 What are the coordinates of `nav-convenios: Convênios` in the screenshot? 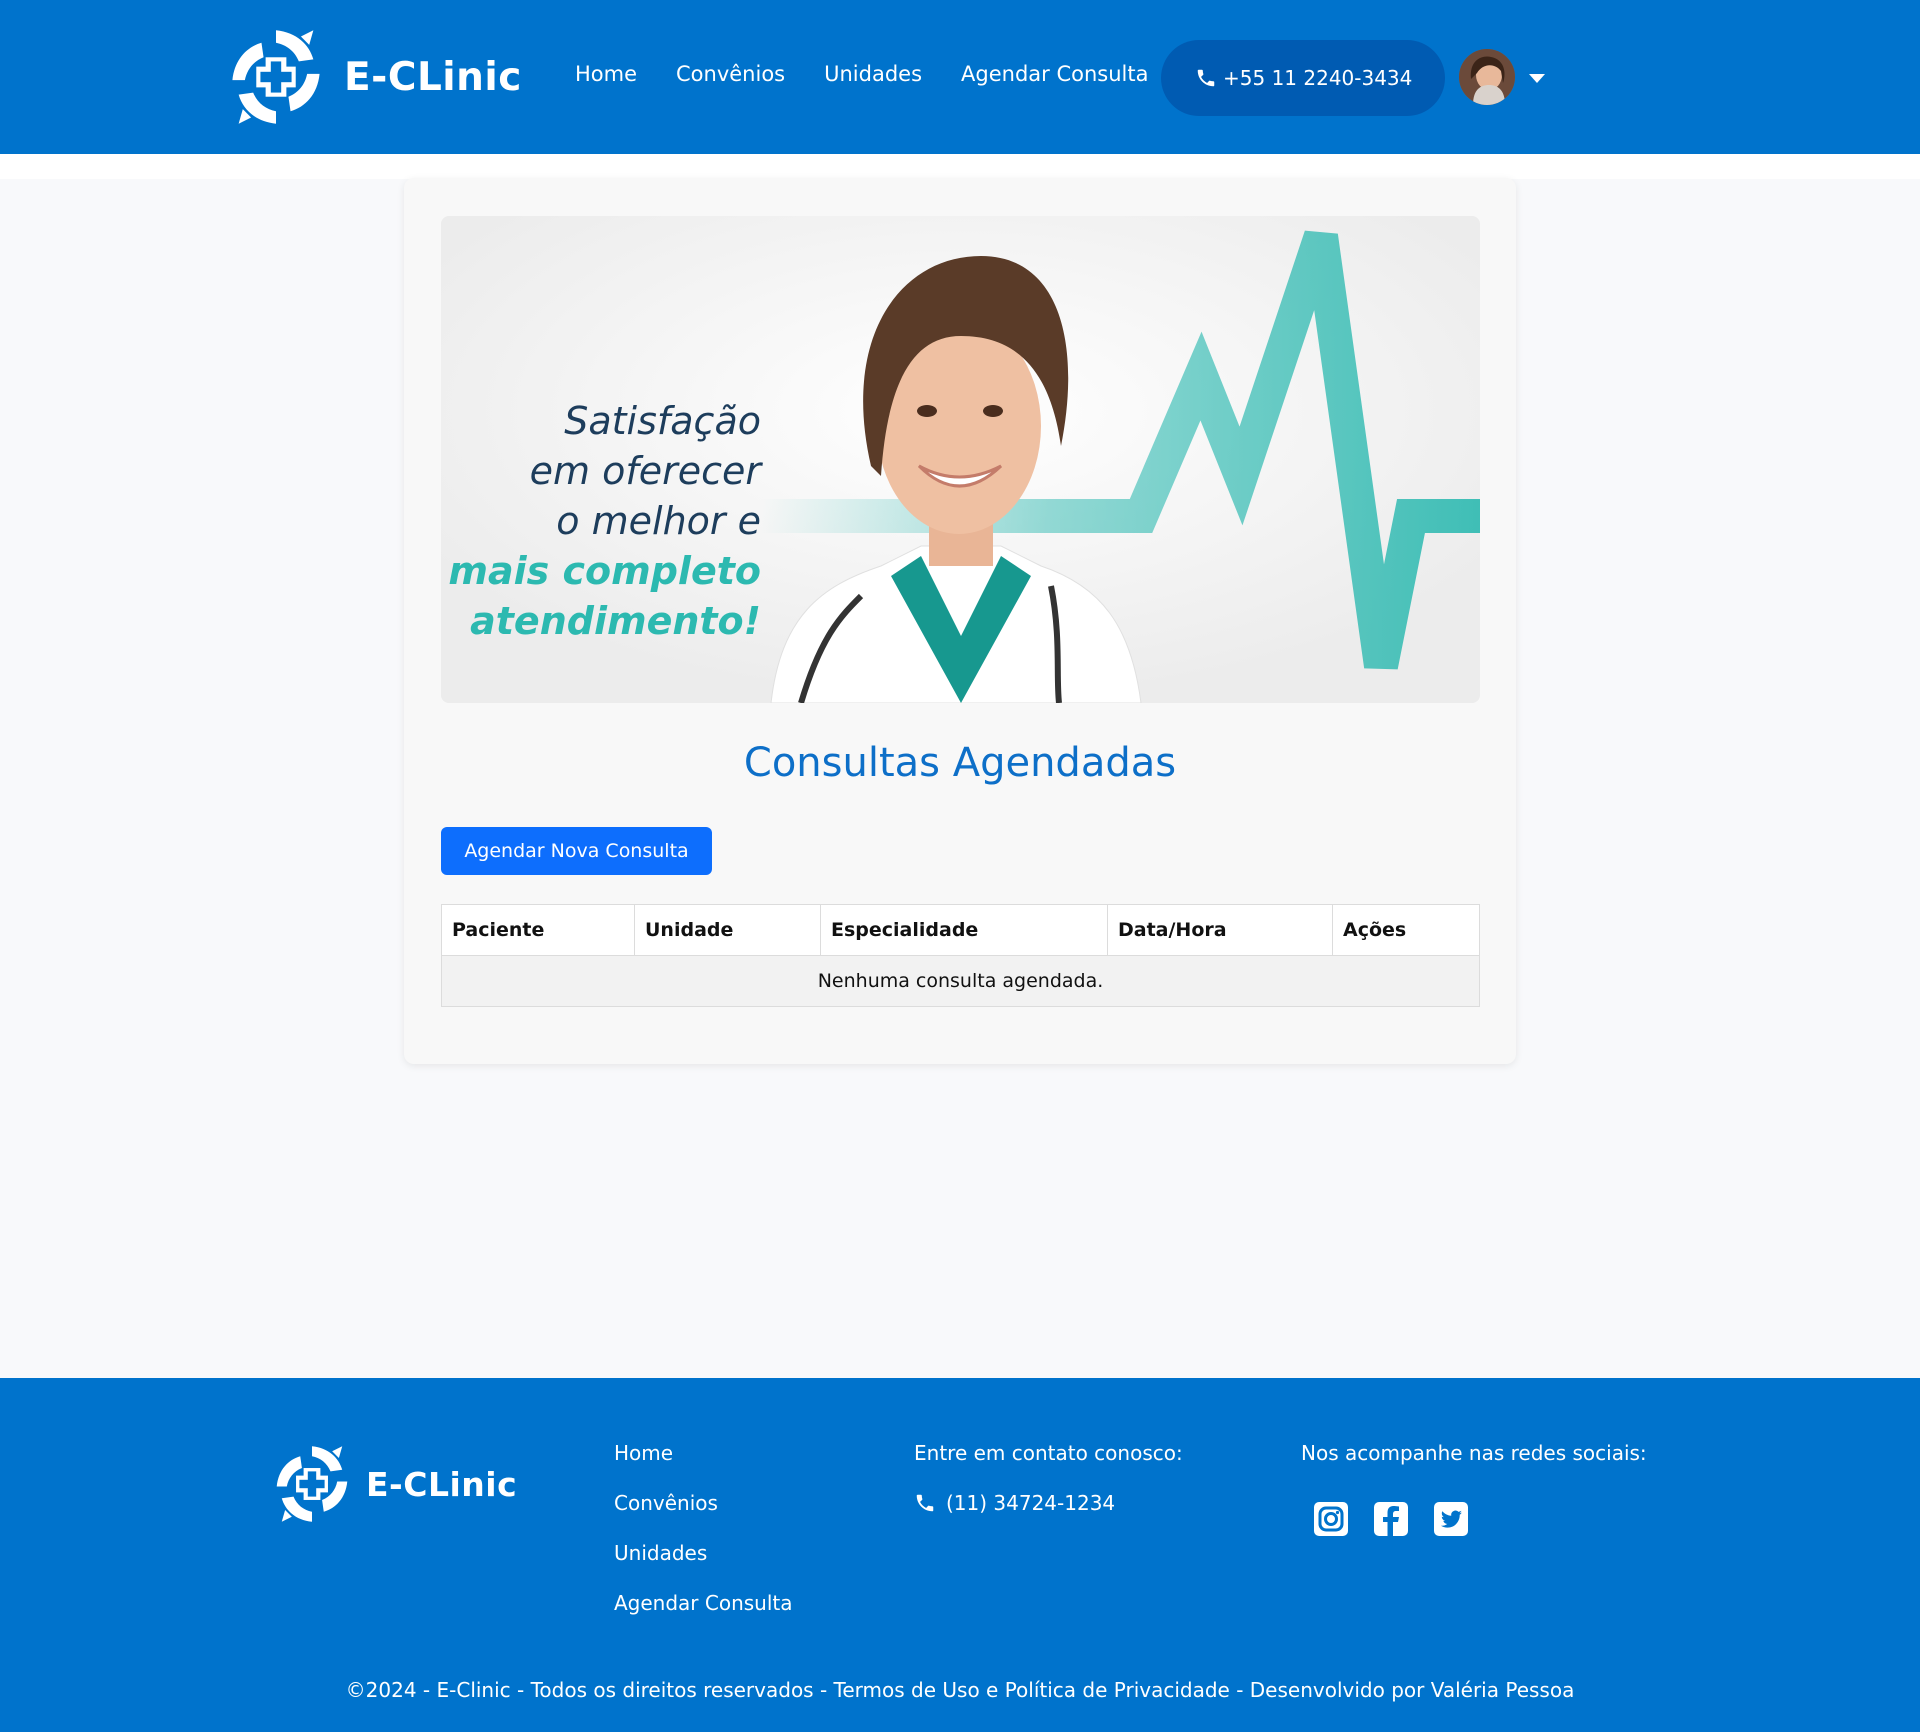 It's located at (730, 74).